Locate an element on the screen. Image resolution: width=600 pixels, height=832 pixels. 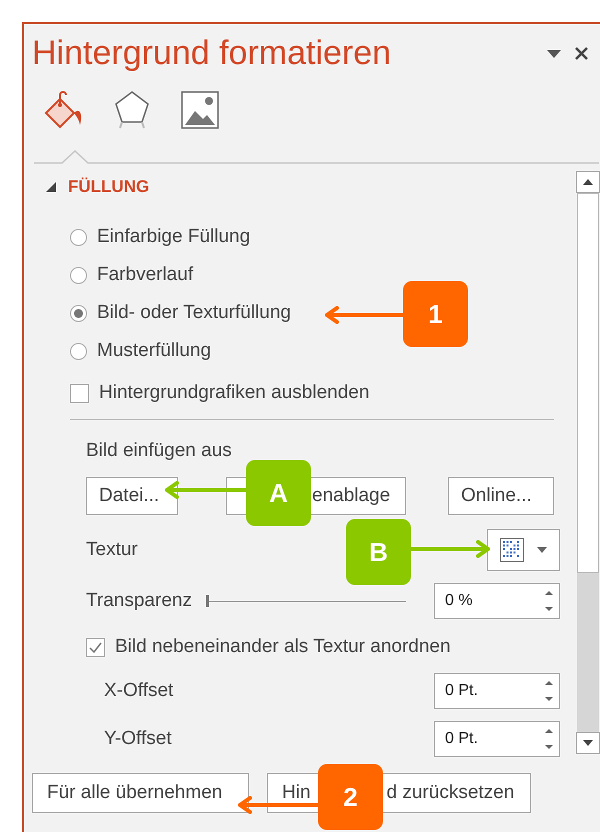
slider-thumb is located at coordinates (207, 601).